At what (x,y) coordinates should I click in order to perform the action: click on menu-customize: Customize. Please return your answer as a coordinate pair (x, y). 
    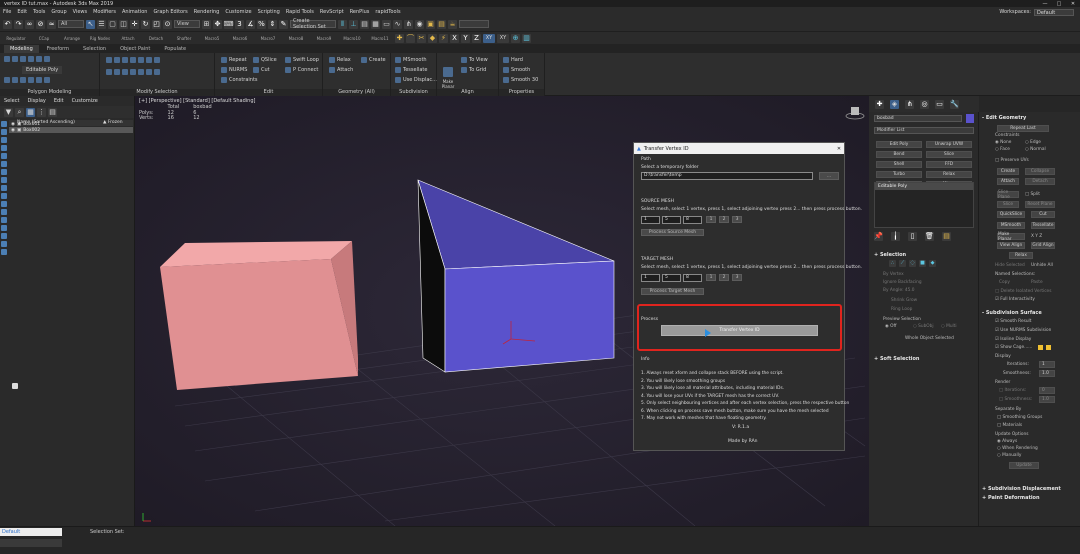
    Looking at the image, I should click on (238, 12).